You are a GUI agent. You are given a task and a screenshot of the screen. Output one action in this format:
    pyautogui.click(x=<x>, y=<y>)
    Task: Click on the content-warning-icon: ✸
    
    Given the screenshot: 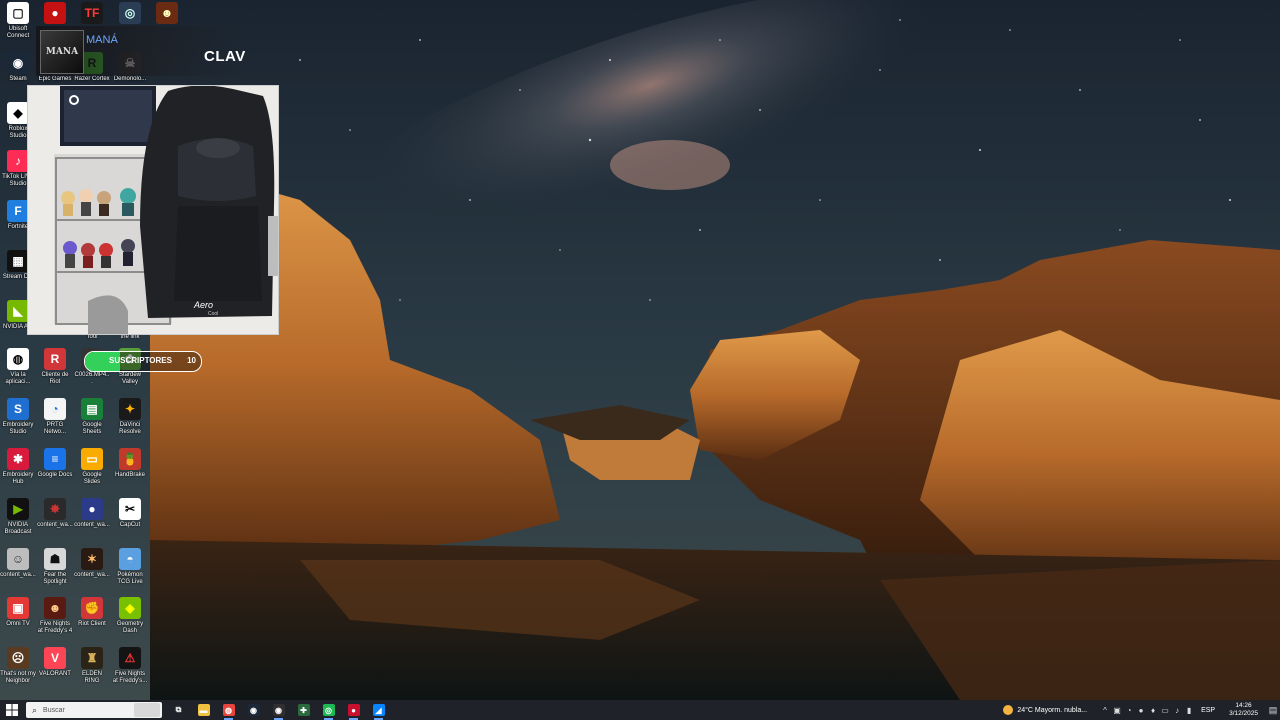 What is the action you would take?
    pyautogui.click(x=55, y=509)
    